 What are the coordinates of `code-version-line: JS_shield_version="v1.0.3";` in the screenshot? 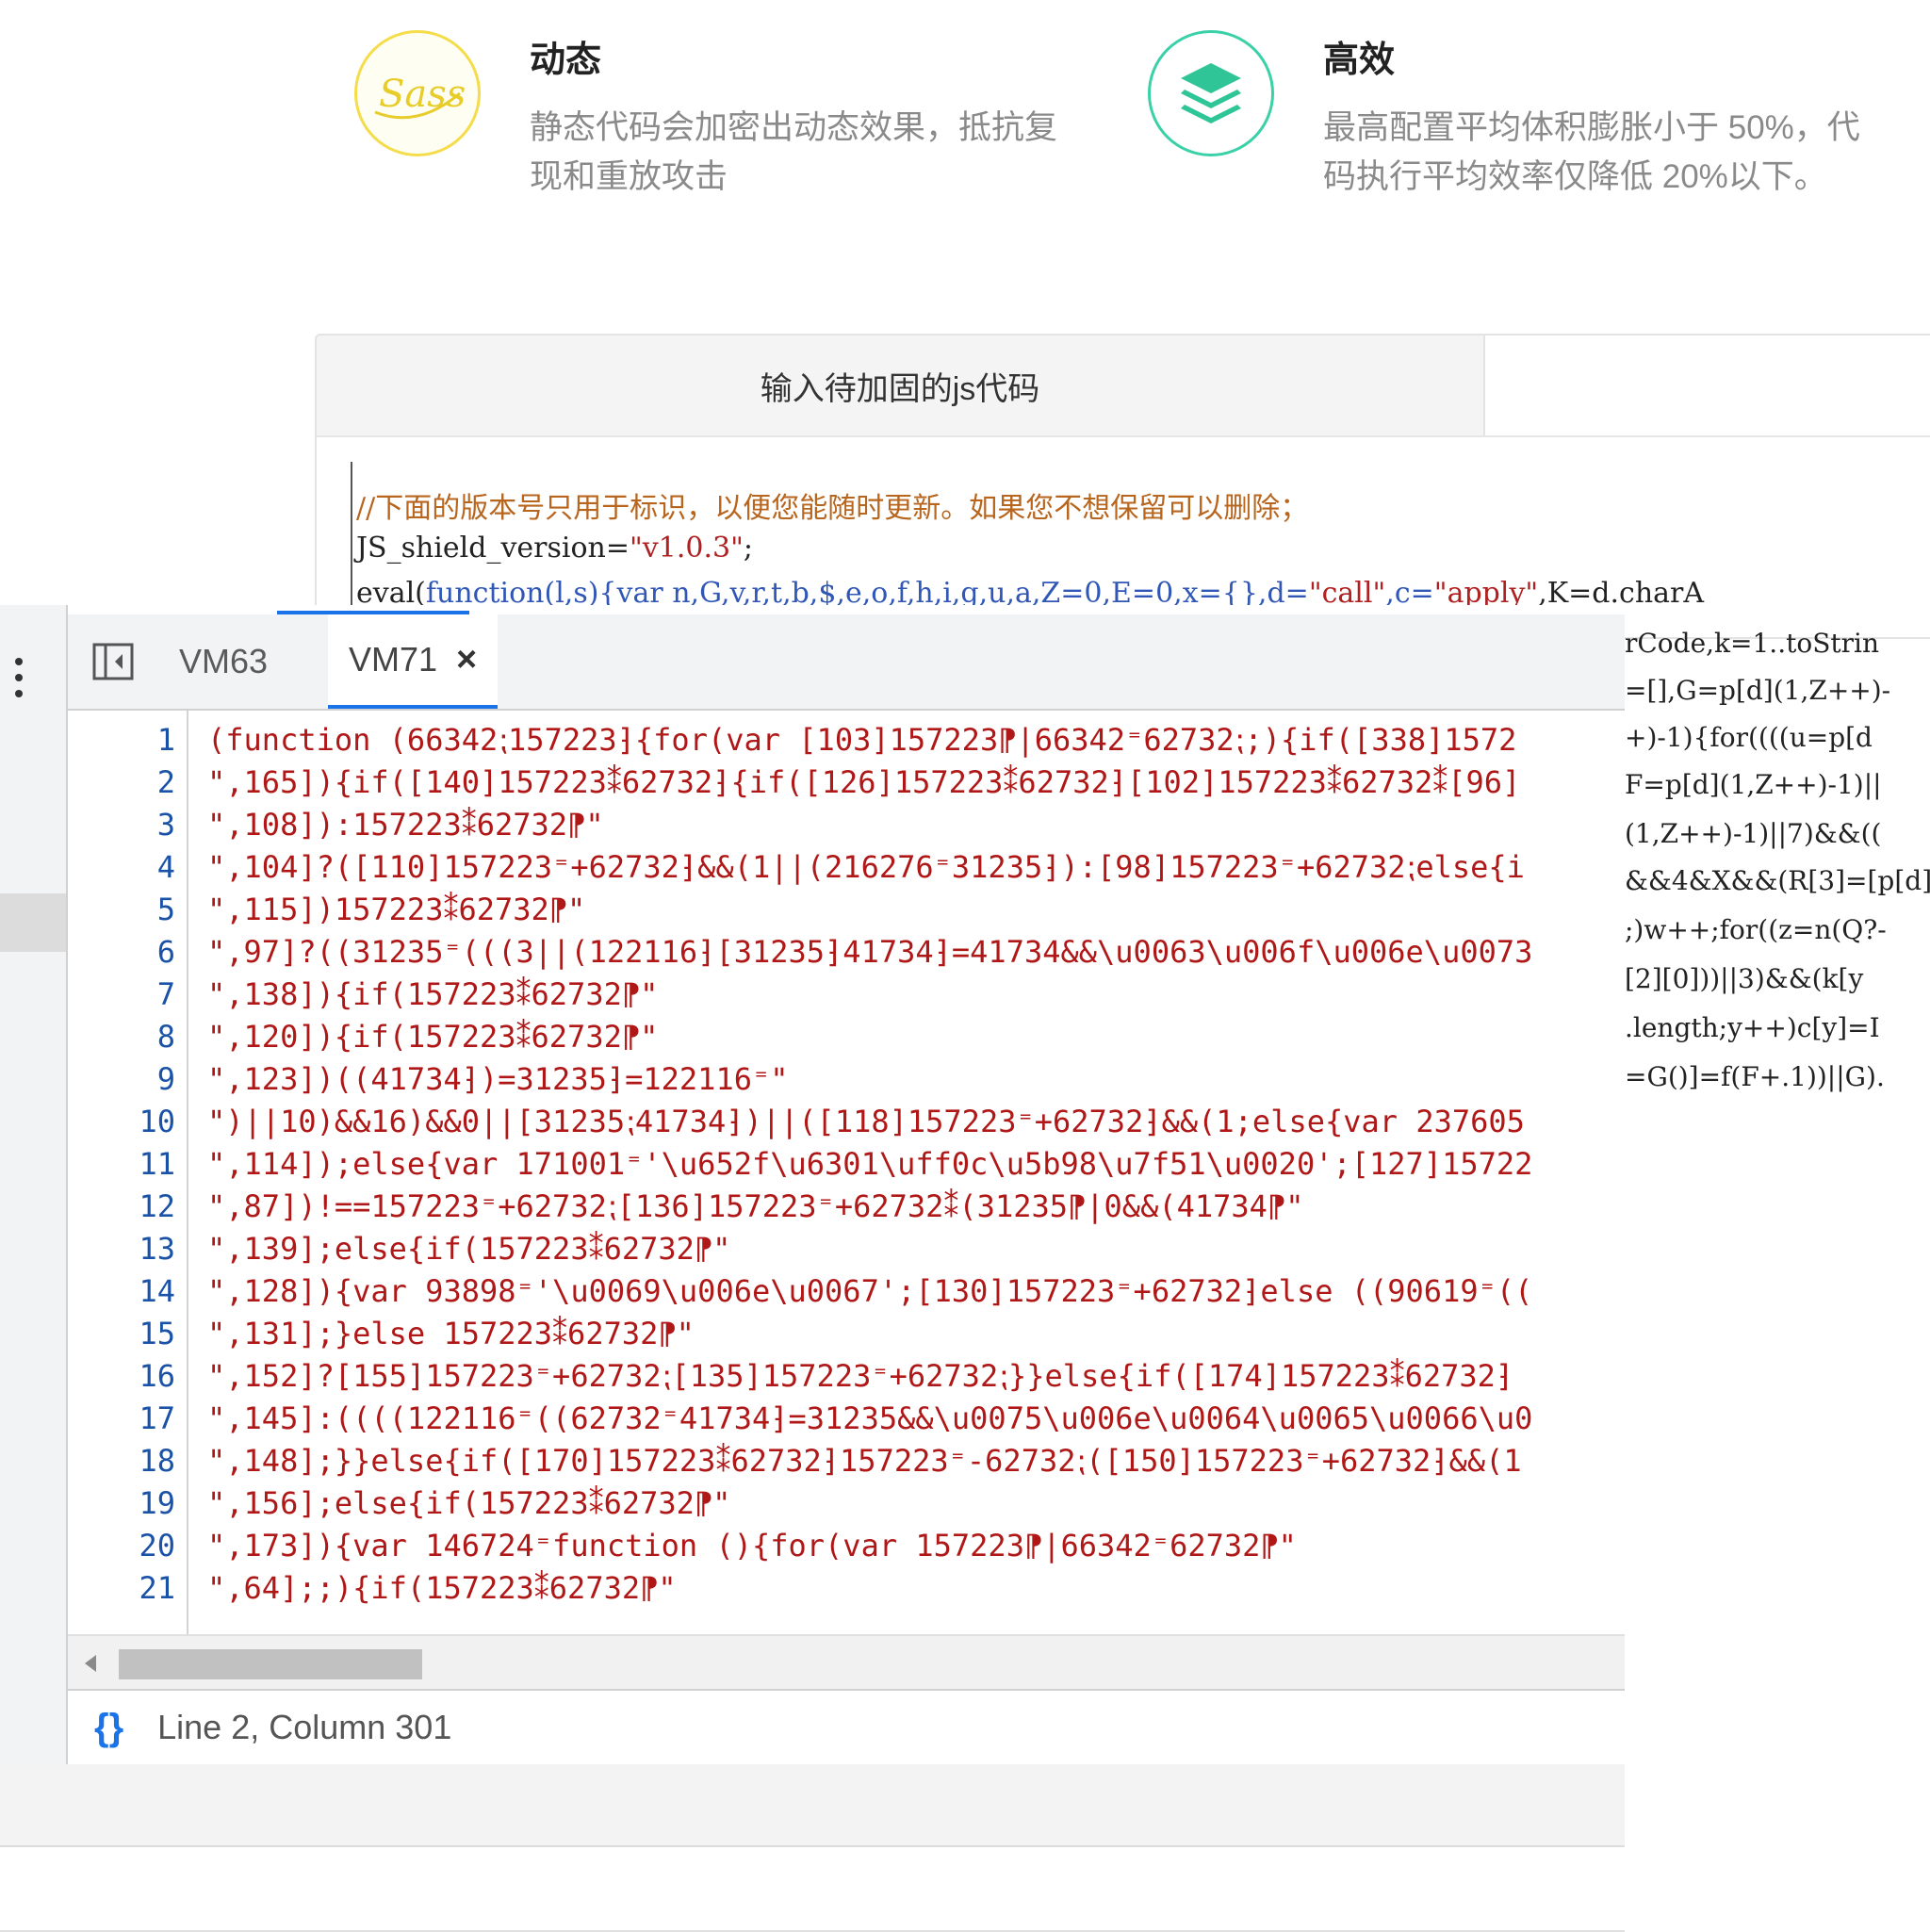 It's located at (554, 548).